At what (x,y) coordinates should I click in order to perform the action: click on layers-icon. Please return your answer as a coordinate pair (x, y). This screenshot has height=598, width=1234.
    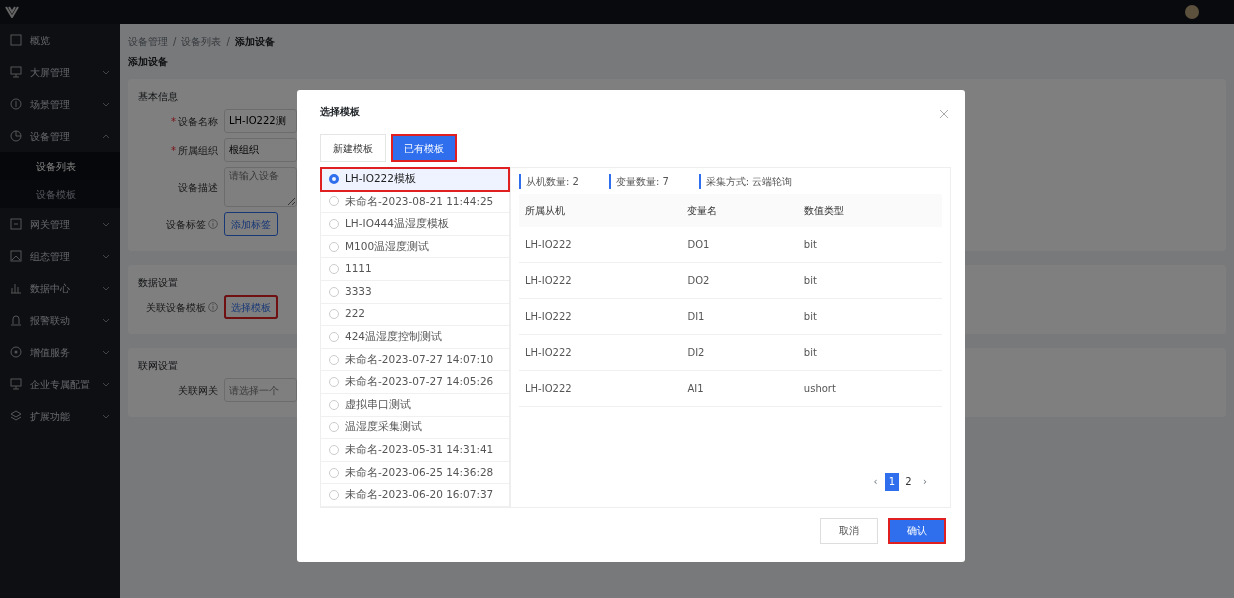
    Looking at the image, I should click on (16, 416).